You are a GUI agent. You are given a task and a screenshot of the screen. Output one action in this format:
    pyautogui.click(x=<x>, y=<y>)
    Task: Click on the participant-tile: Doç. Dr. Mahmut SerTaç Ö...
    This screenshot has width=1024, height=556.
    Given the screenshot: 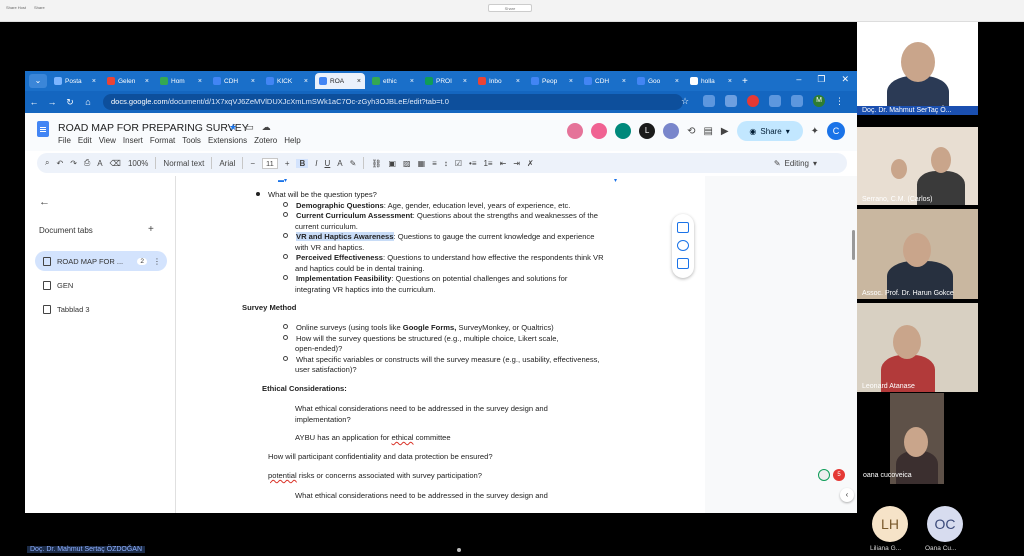 What is the action you would take?
    pyautogui.click(x=917, y=68)
    